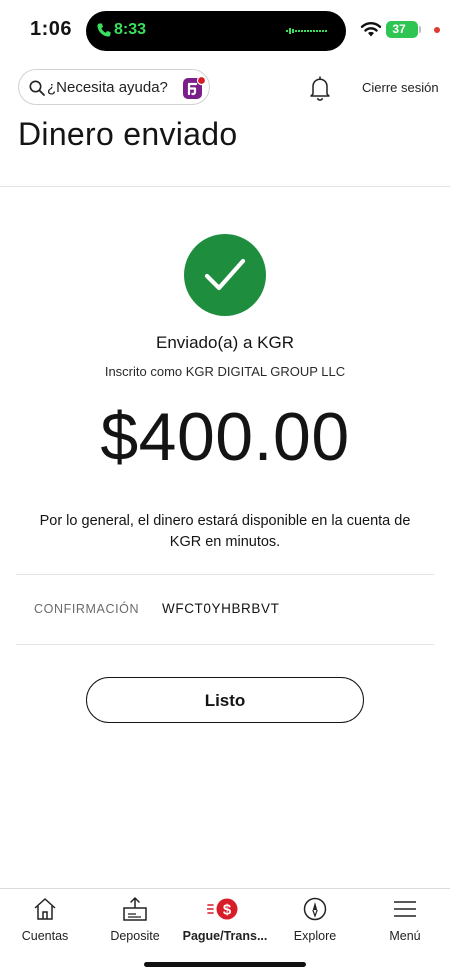  I want to click on confirmation-code: WFCT0YHBRBVT, so click(221, 608).